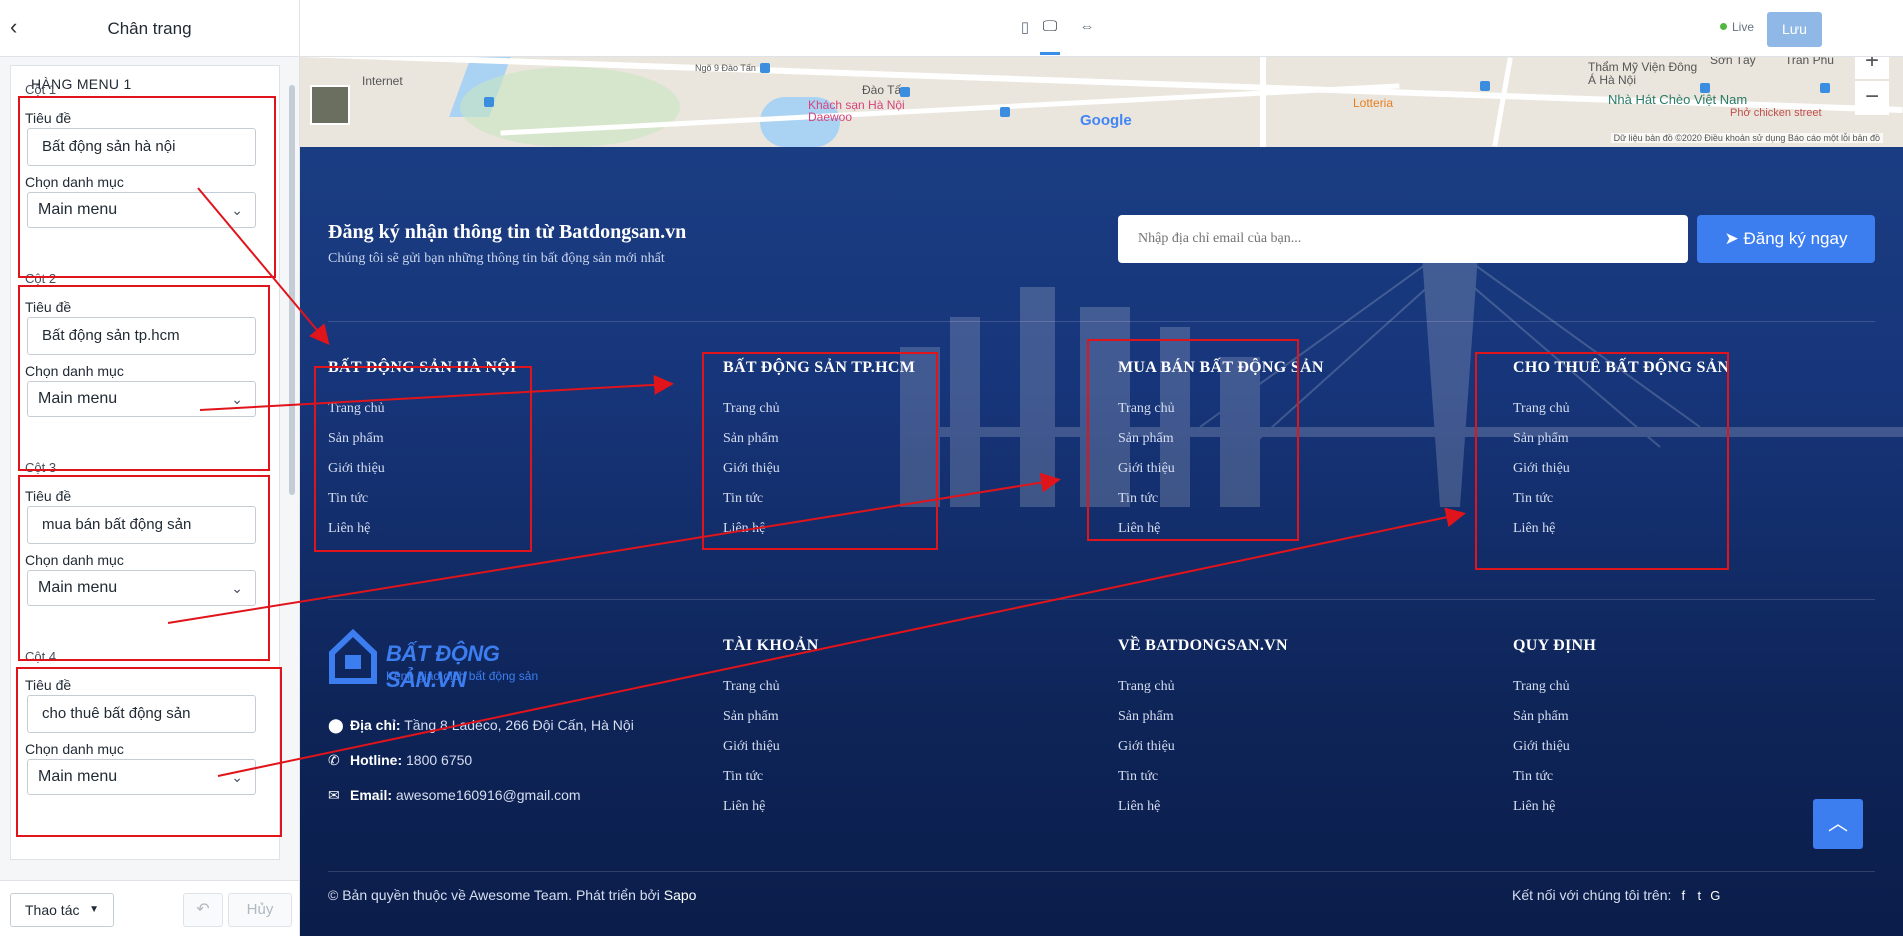 Image resolution: width=1903 pixels, height=936 pixels. Describe the element at coordinates (1050, 36) in the screenshot. I see `desktop-icon: 🖵` at that location.